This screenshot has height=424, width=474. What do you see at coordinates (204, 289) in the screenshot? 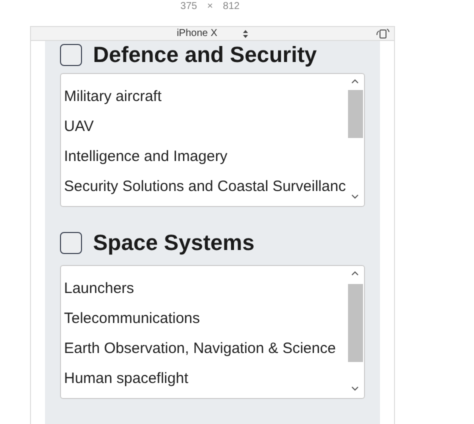
I see `list-option: Launchers` at bounding box center [204, 289].